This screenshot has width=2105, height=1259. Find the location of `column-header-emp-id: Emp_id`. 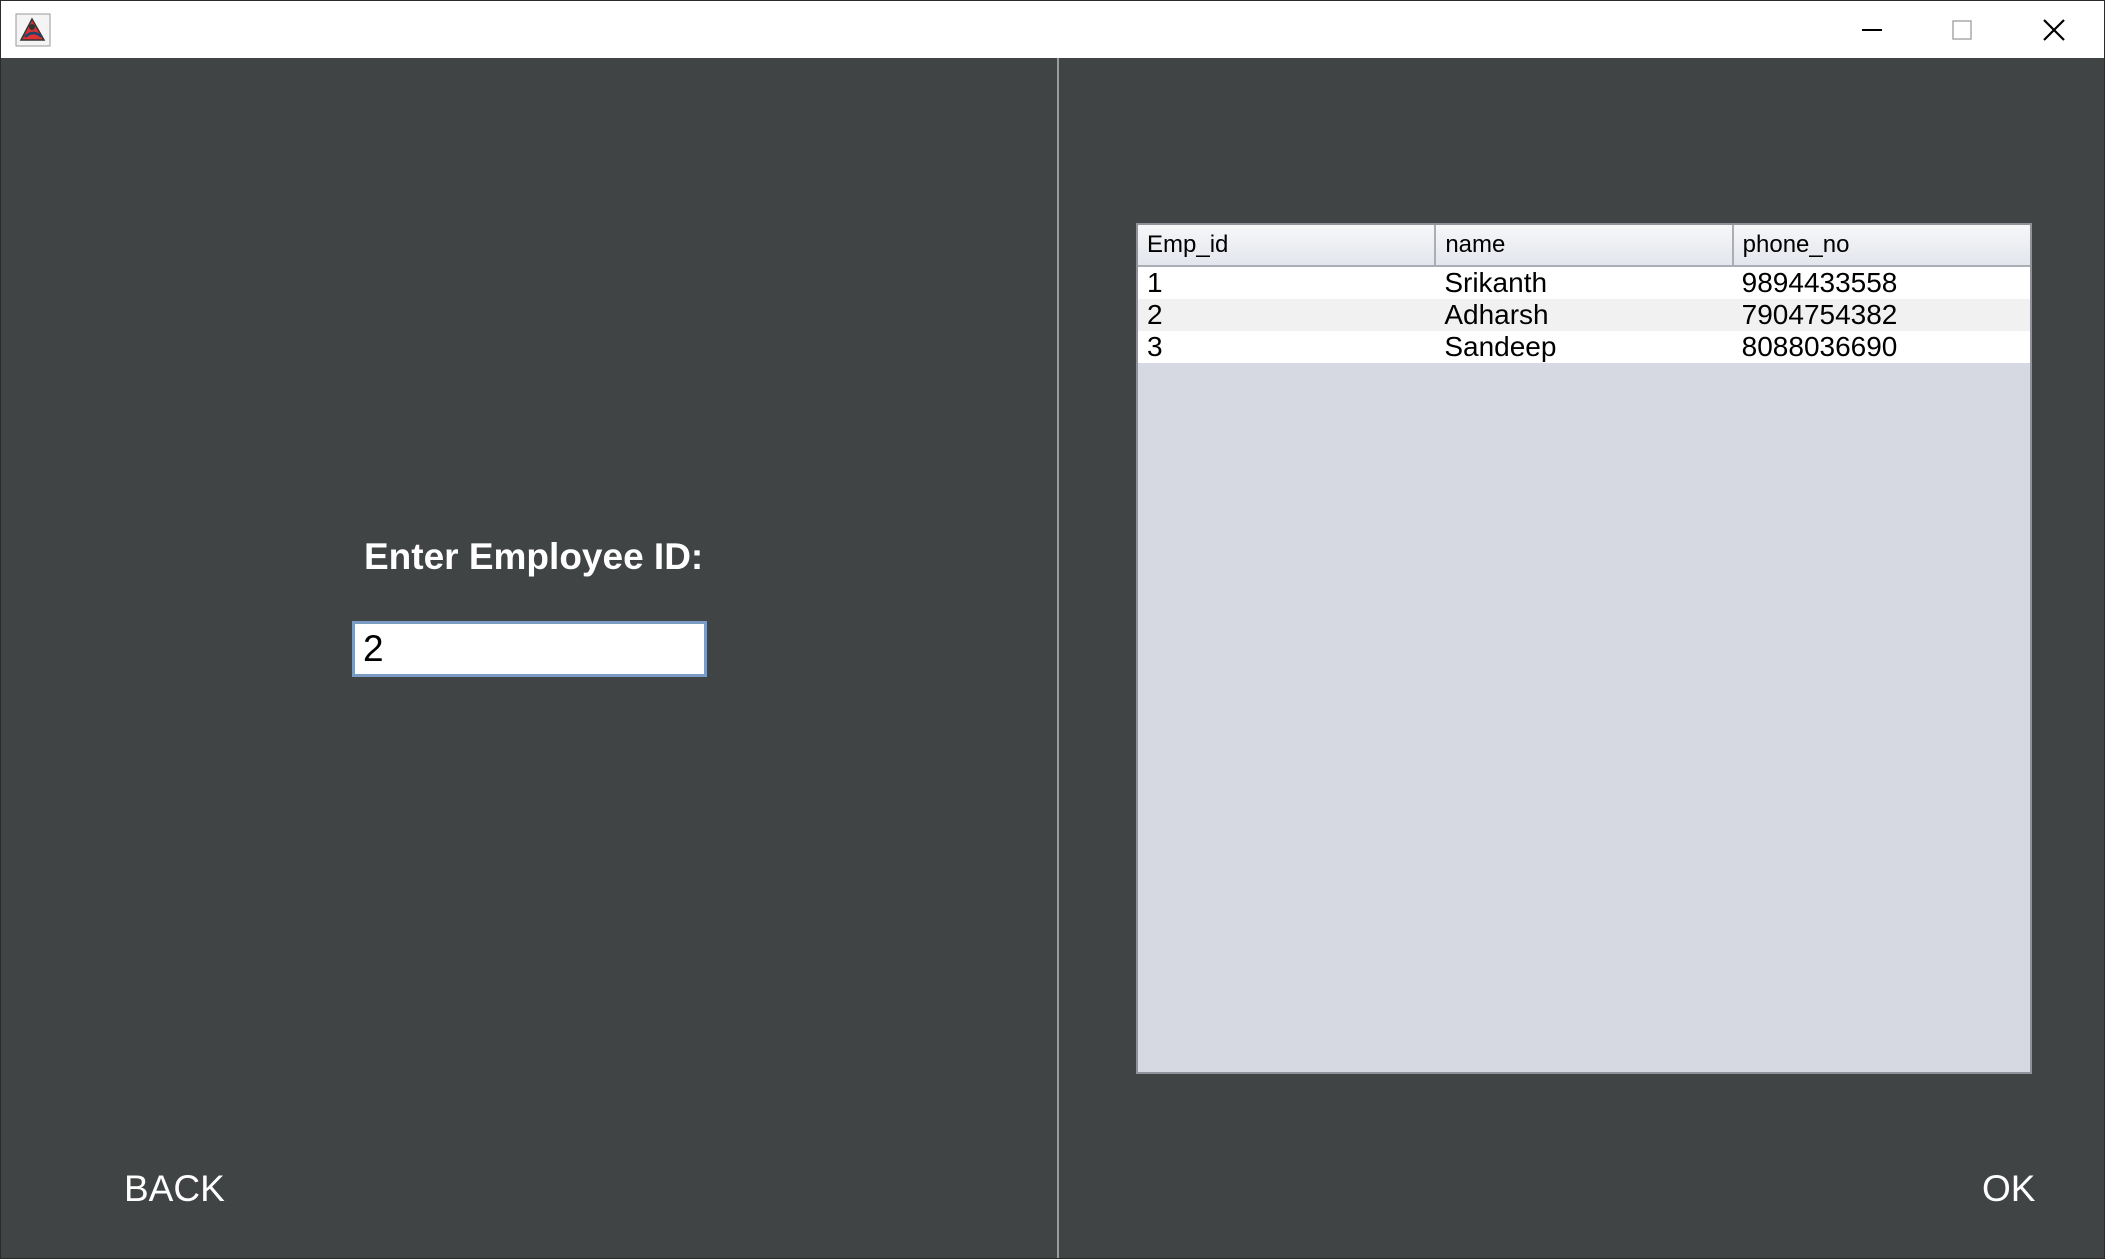

column-header-emp-id: Emp_id is located at coordinates (1287, 246).